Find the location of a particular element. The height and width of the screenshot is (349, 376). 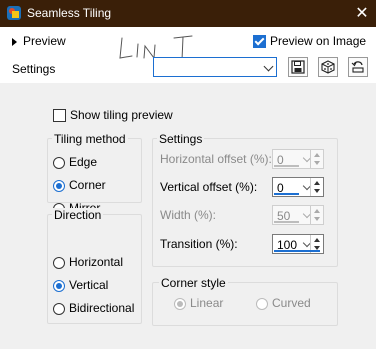

checkbox-unchecked-icon is located at coordinates (59, 116).